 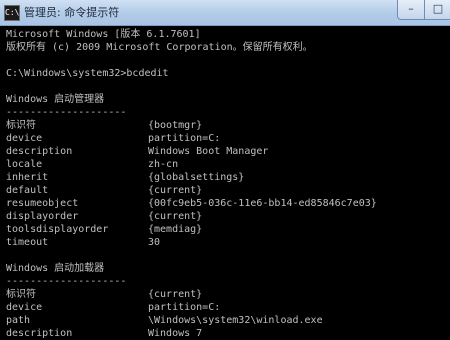 What do you see at coordinates (57, 229) in the screenshot?
I see `console-line: toolsdisplayorder` at bounding box center [57, 229].